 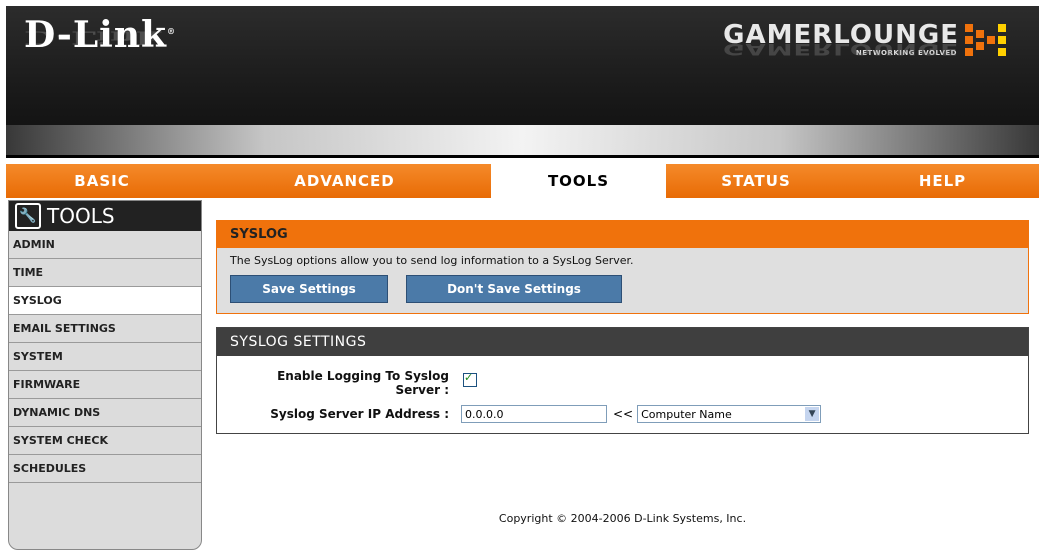 What do you see at coordinates (309, 289) in the screenshot?
I see `save-settings-button: Save Settings` at bounding box center [309, 289].